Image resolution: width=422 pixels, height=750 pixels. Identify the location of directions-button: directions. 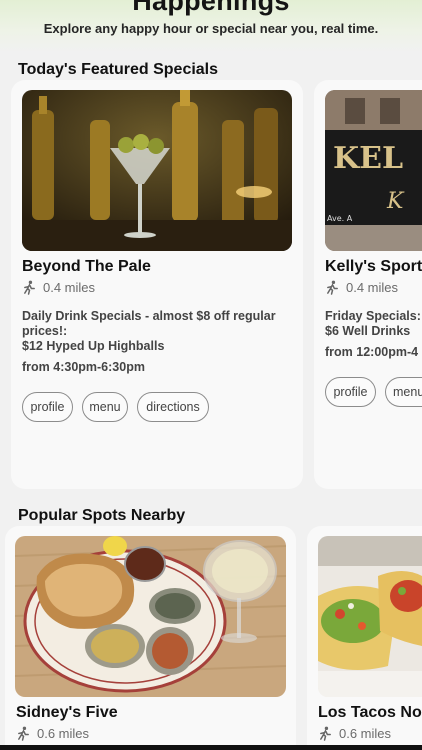
(173, 407).